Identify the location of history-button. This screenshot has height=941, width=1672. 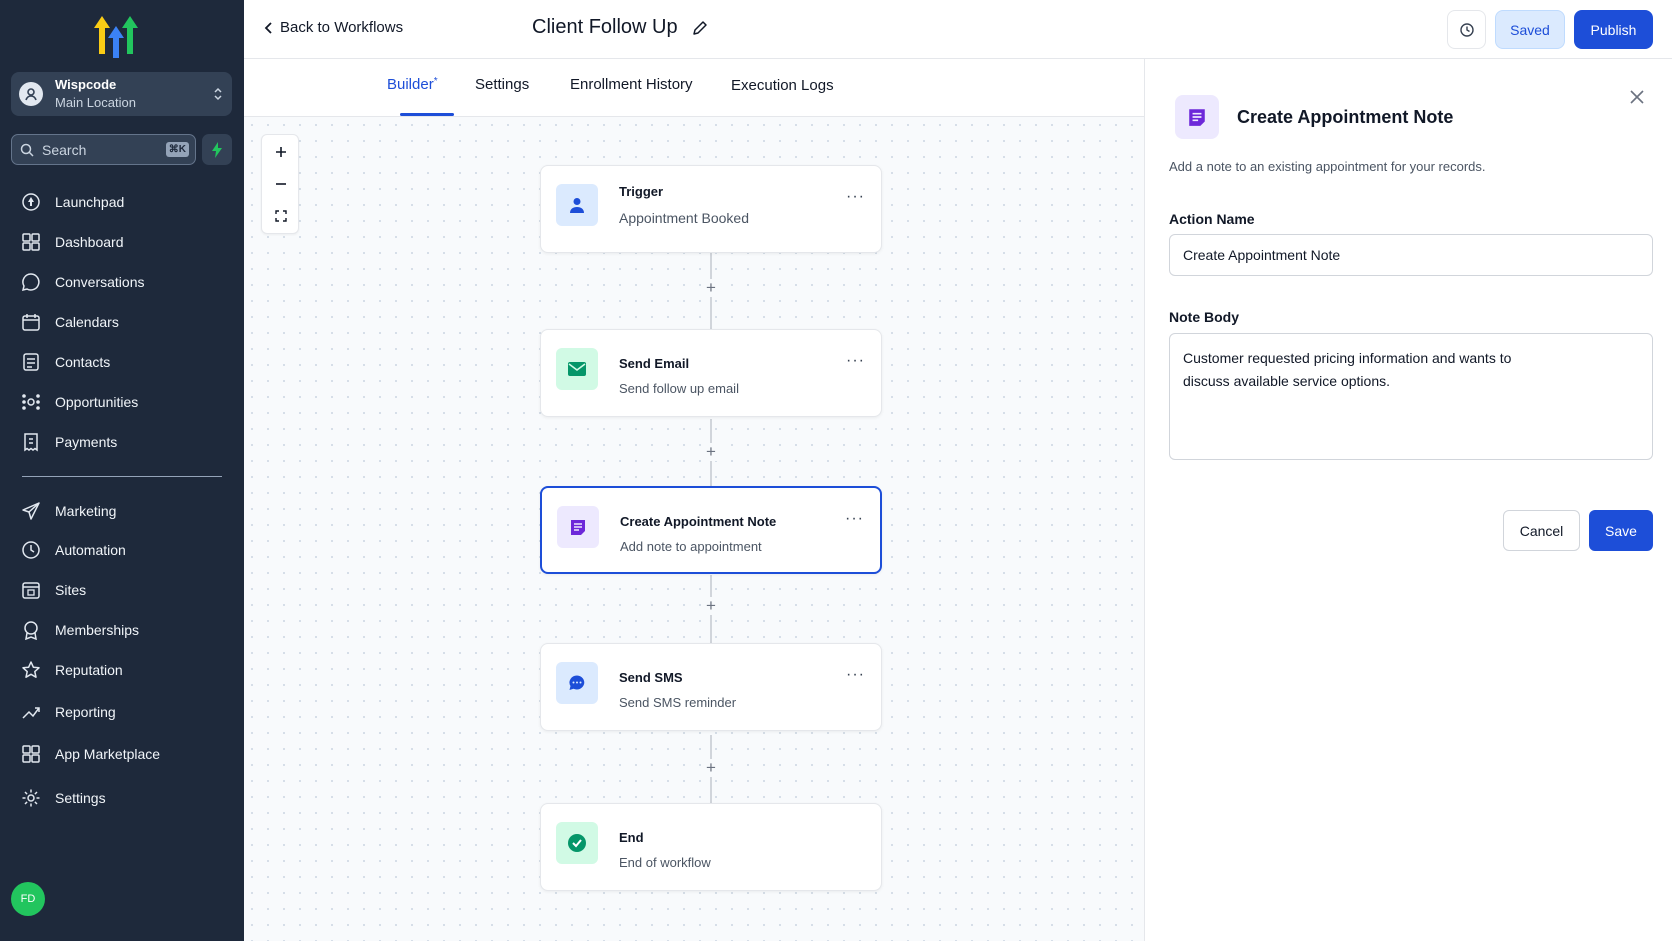
(1466, 29).